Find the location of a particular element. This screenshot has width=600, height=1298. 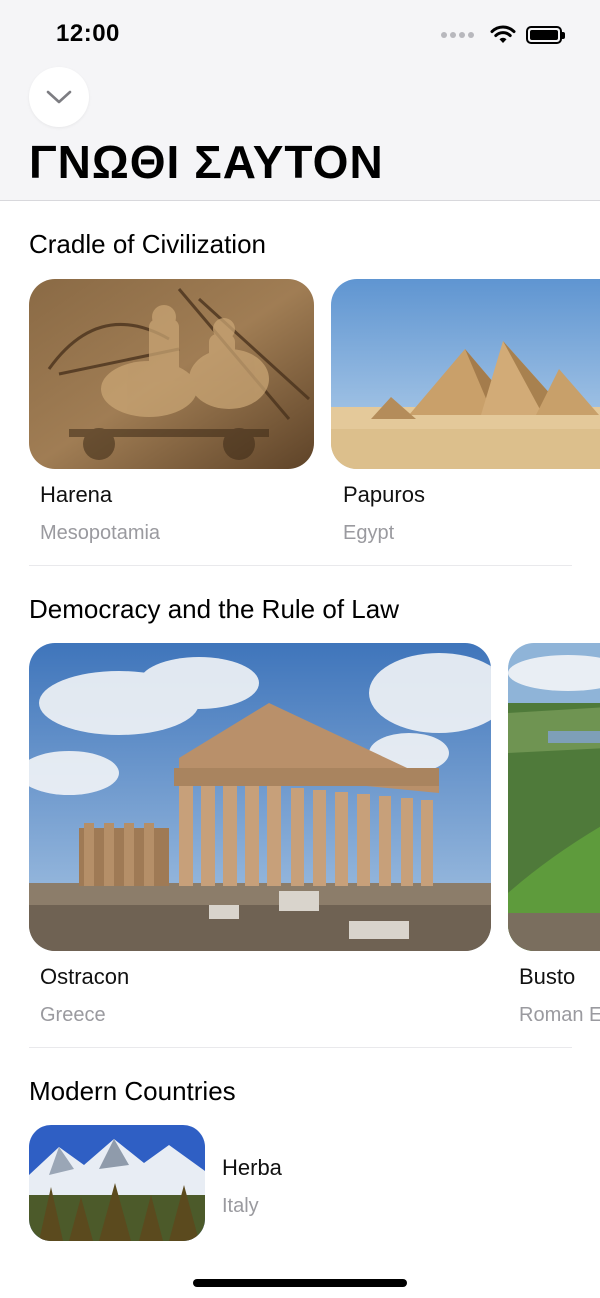

wifi-icon is located at coordinates (503, 34).